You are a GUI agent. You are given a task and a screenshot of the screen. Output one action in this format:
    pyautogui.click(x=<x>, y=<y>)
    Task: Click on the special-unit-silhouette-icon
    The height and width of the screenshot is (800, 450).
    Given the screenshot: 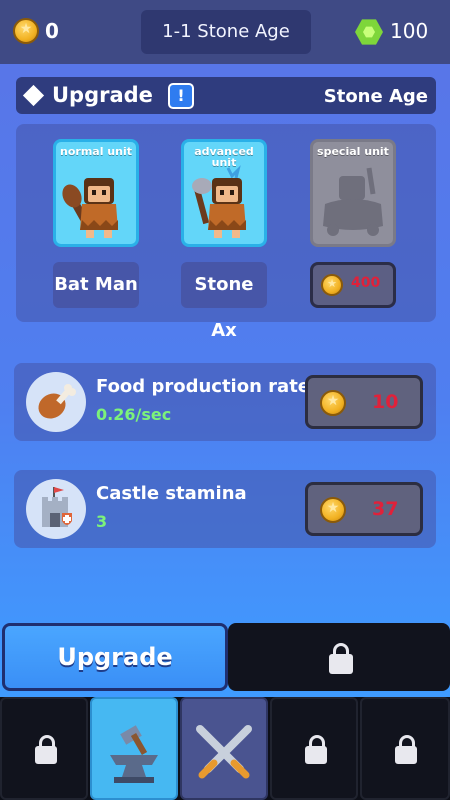 What is the action you would take?
    pyautogui.click(x=353, y=201)
    